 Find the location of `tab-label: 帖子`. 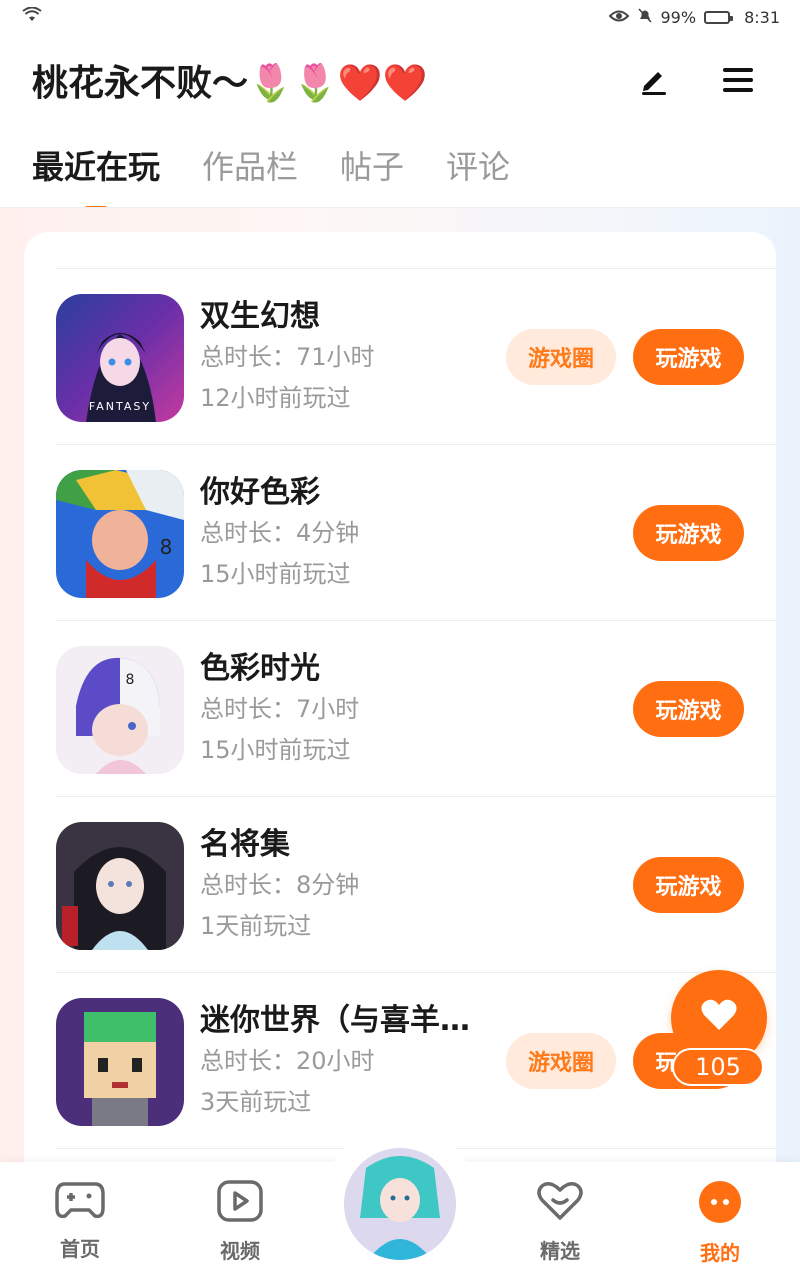

tab-label: 帖子 is located at coordinates (372, 167).